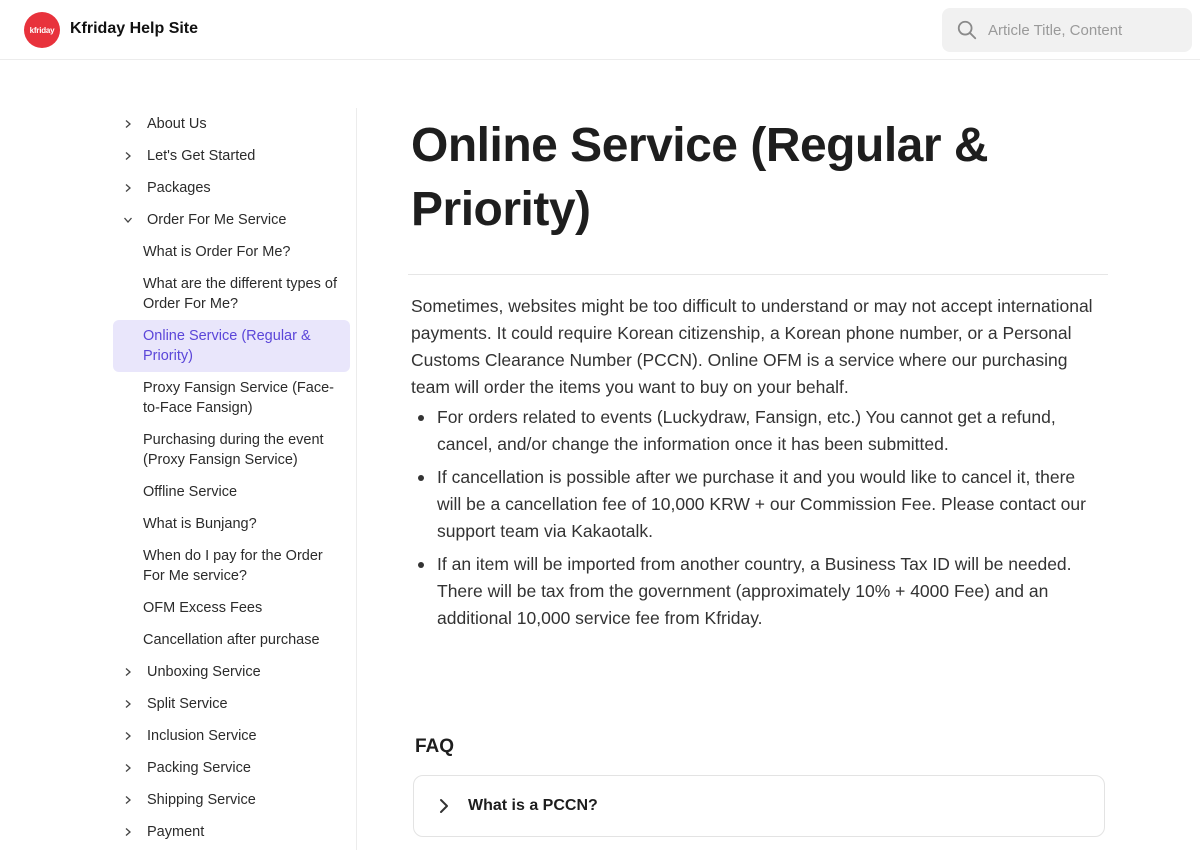 This screenshot has height=850, width=1200. Describe the element at coordinates (199, 768) in the screenshot. I see `sidebar-item-label: Packing Service` at that location.